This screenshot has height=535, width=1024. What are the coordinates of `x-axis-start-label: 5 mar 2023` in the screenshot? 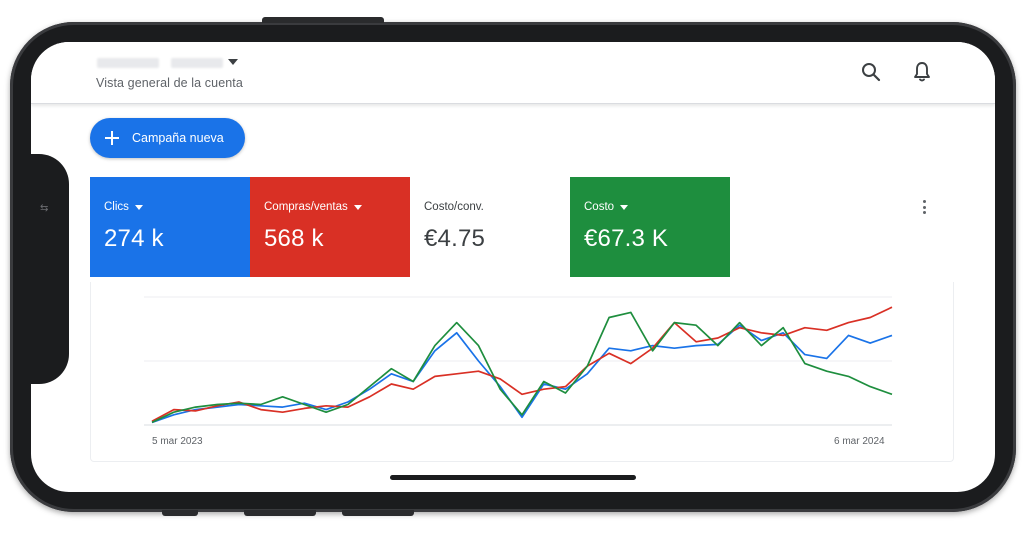 It's located at (177, 441).